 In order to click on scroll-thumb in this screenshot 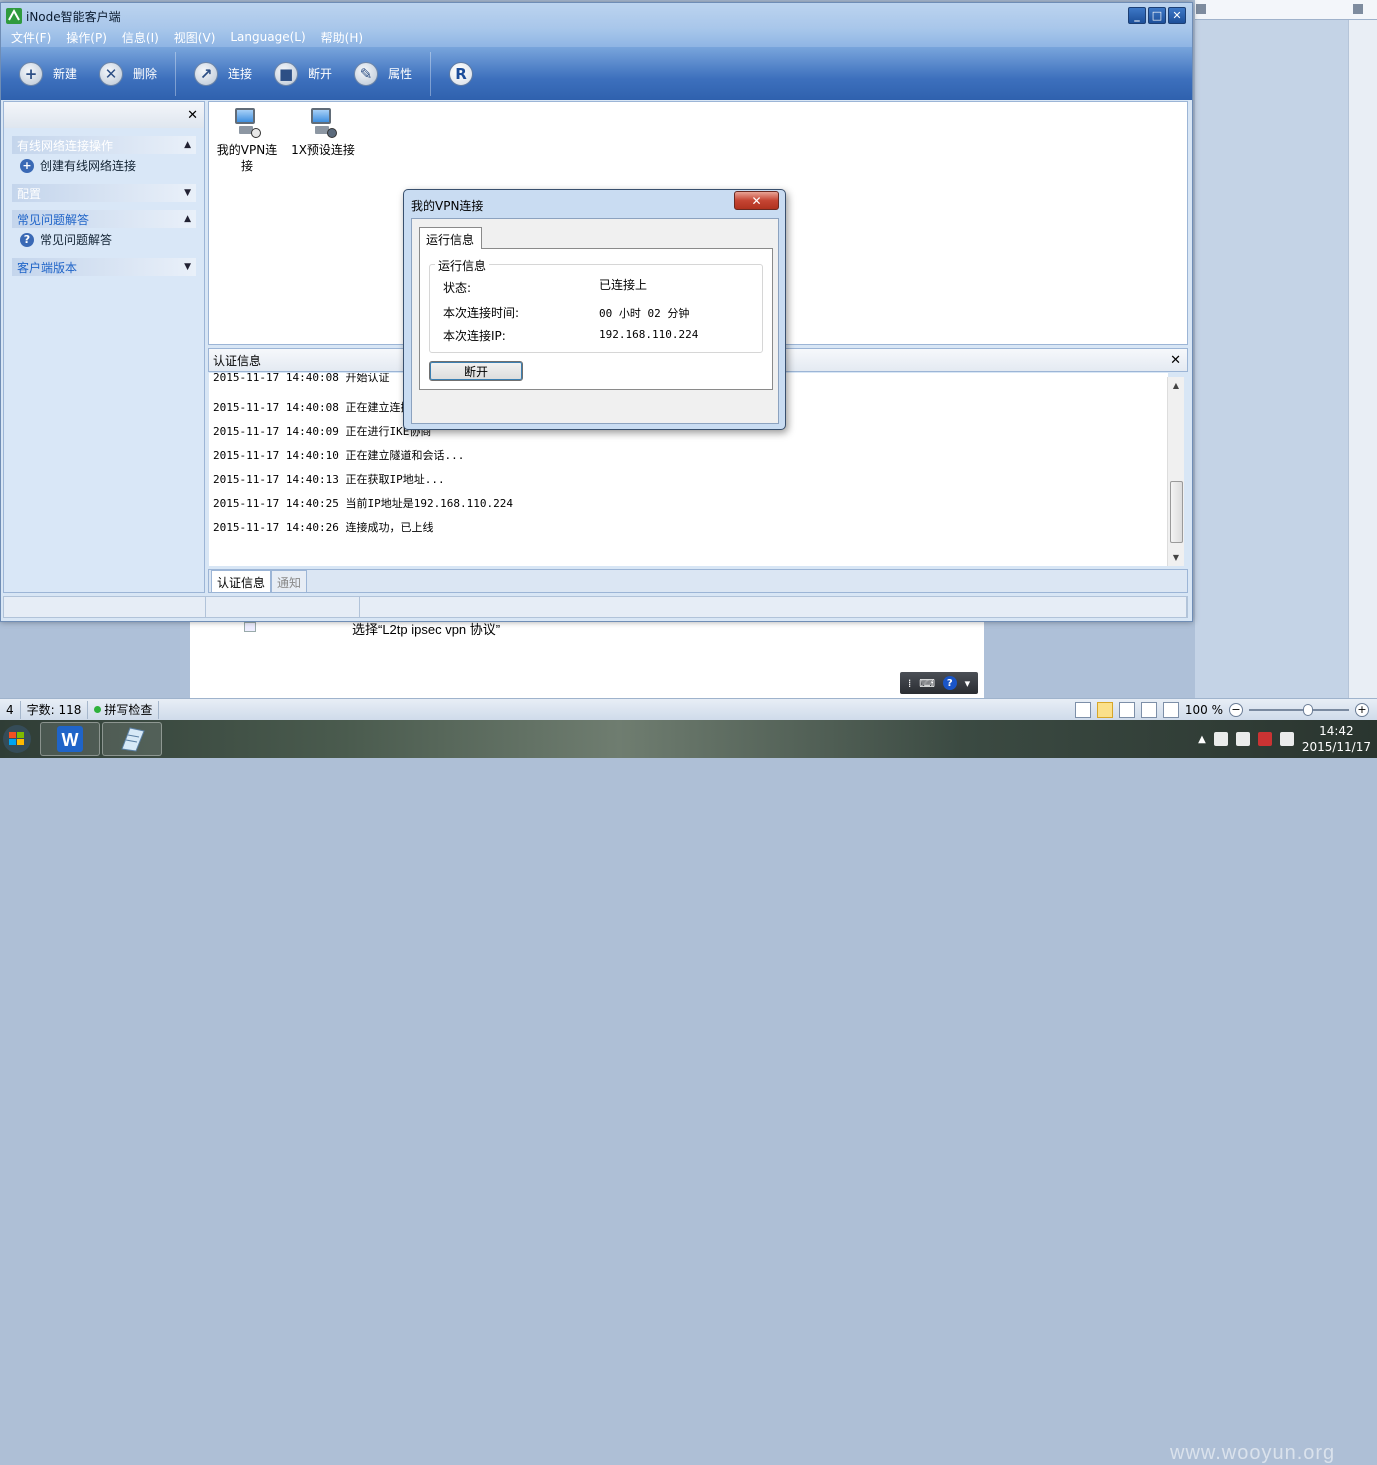, I will do `click(1176, 512)`.